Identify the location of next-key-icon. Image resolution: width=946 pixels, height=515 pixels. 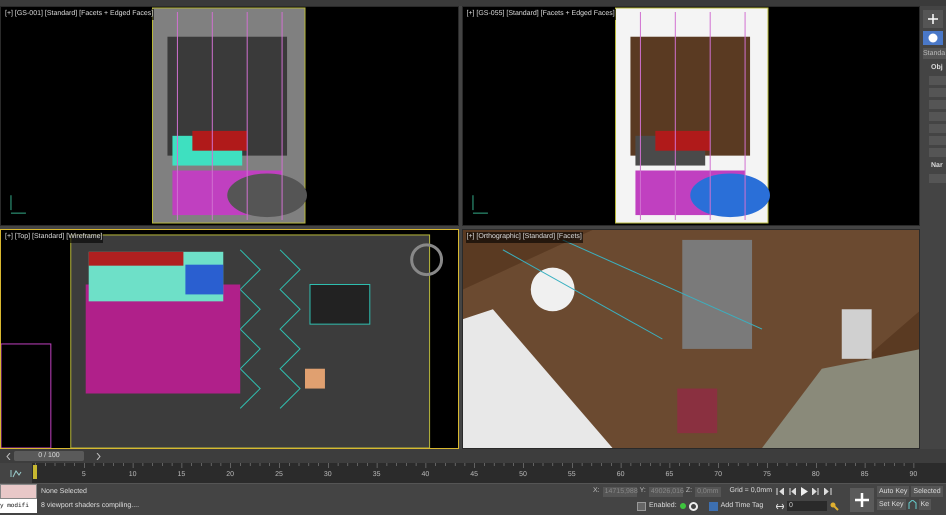
(816, 491).